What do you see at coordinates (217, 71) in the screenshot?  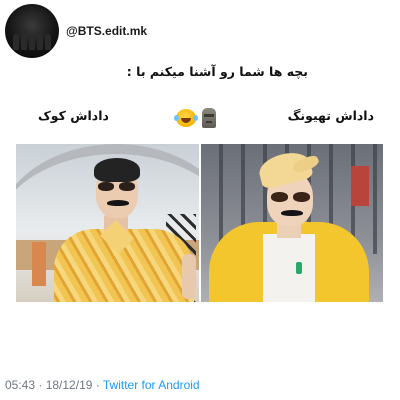 I see `tweet-text: بچه ها شما رو آشنا میکنم با :` at bounding box center [217, 71].